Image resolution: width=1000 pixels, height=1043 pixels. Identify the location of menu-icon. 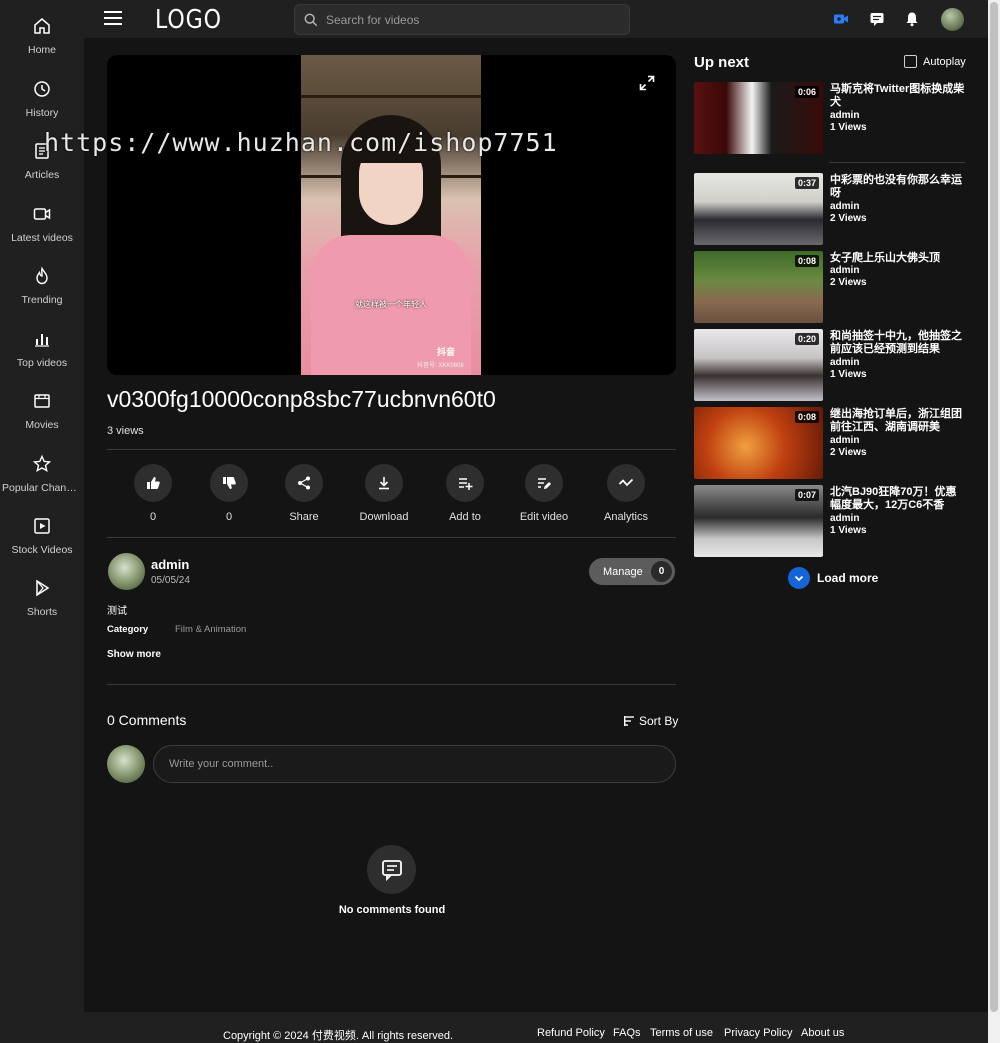
(113, 19).